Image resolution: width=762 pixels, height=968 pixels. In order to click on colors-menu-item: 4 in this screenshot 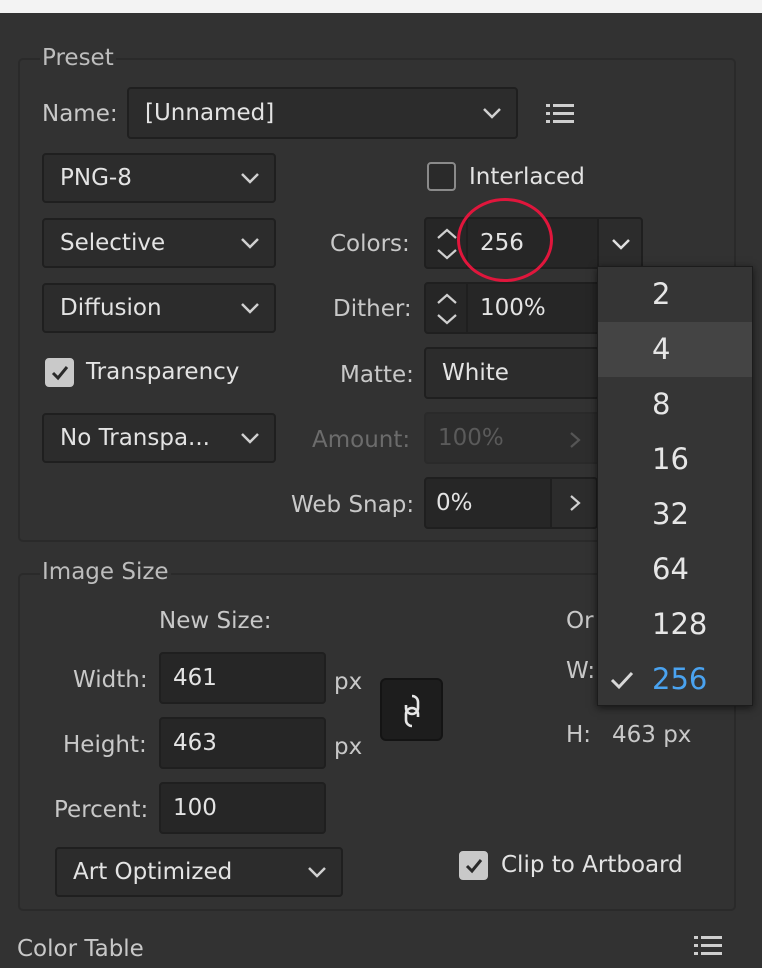, I will do `click(675, 349)`.